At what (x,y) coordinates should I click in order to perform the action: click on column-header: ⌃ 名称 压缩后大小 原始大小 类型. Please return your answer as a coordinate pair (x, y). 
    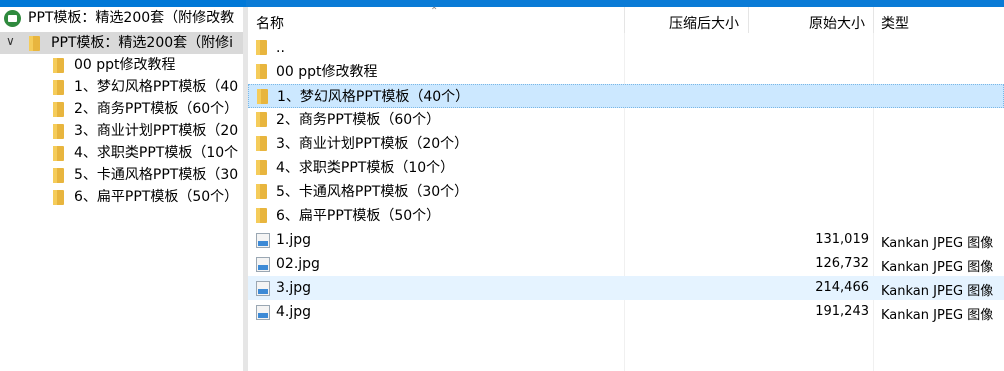
    Looking at the image, I should click on (626, 19).